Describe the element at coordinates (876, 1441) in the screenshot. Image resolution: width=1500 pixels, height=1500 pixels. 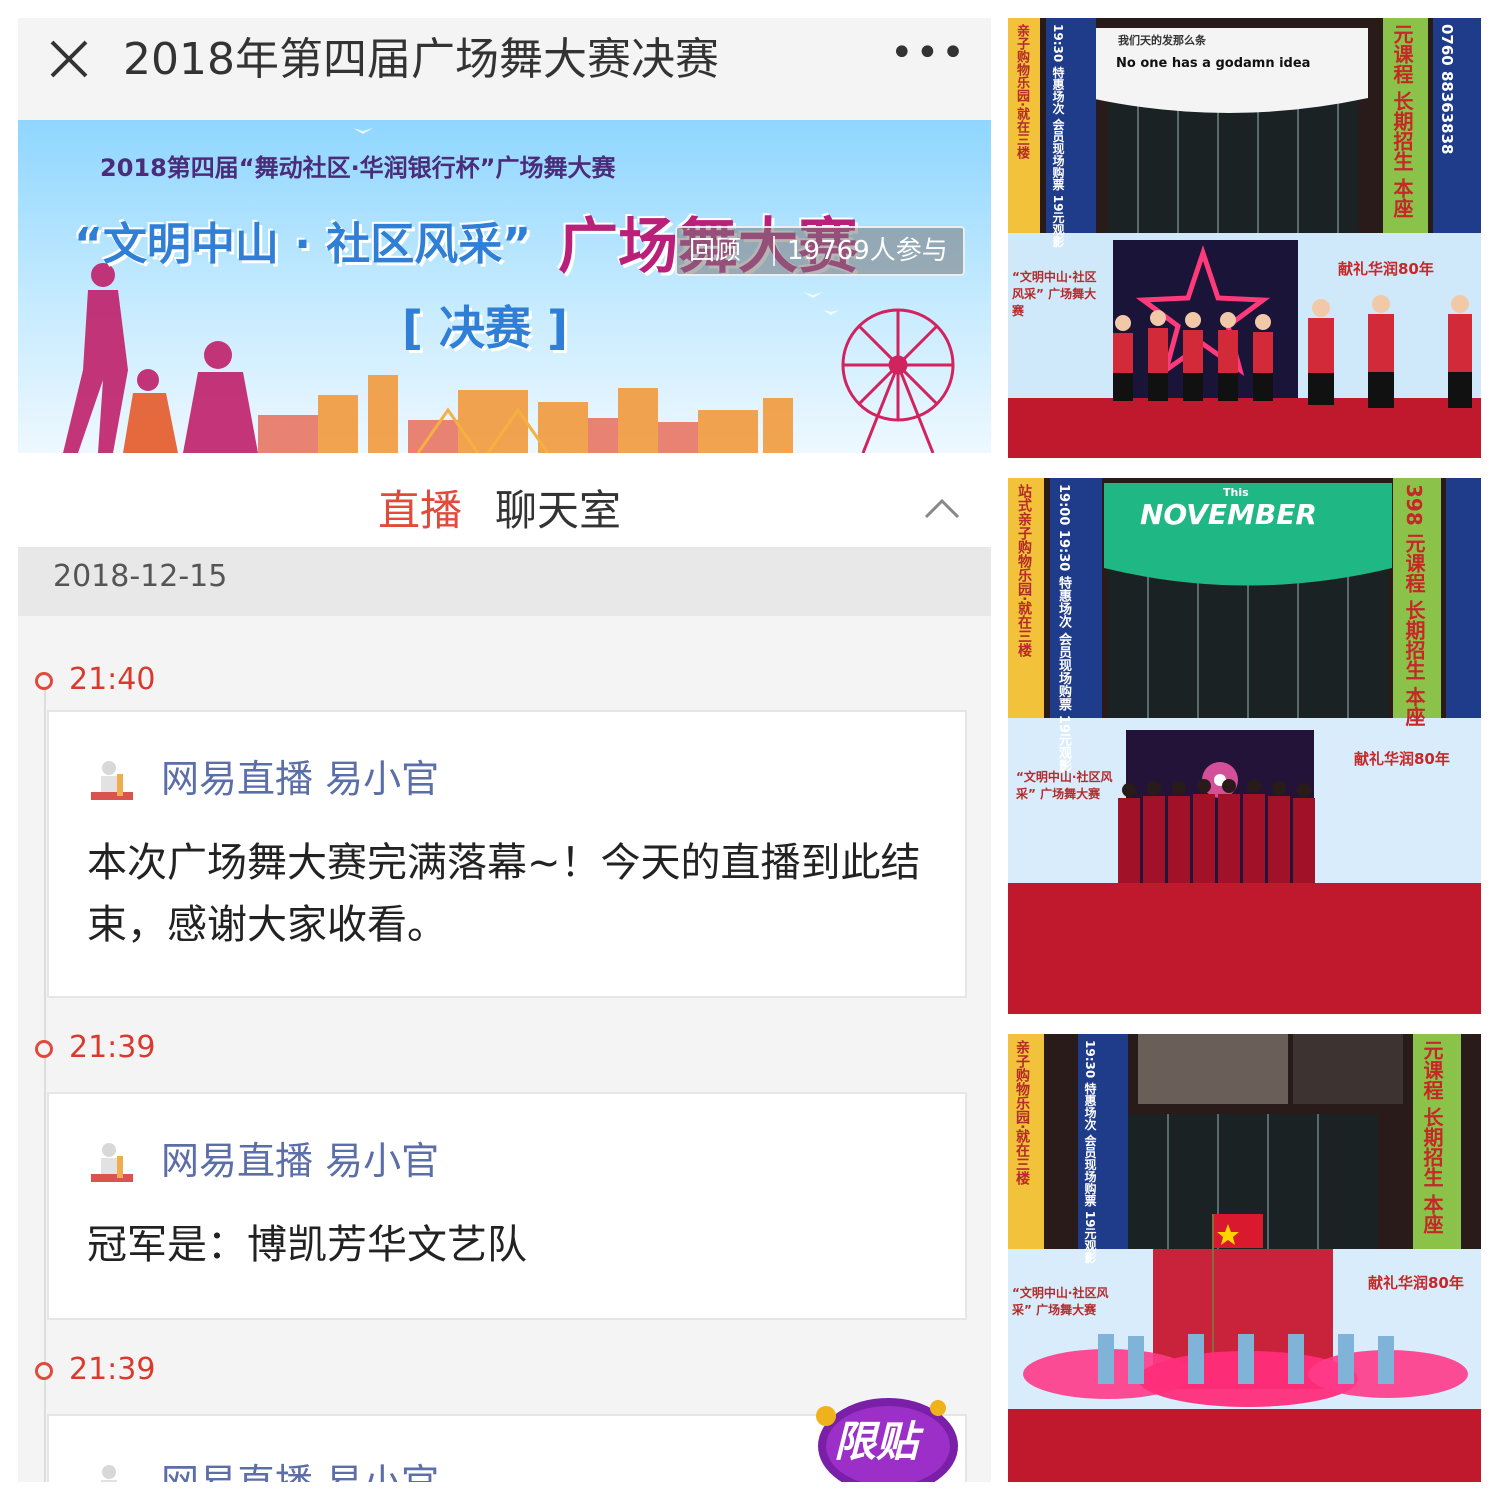
I see `promo-badge-label: 限贴` at that location.